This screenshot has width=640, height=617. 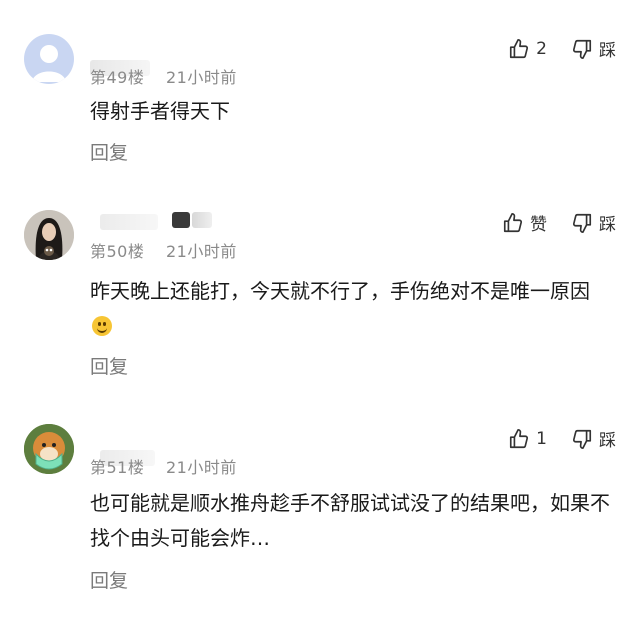 I want to click on comment-meta: 第49楼 21小时前, so click(x=163, y=76).